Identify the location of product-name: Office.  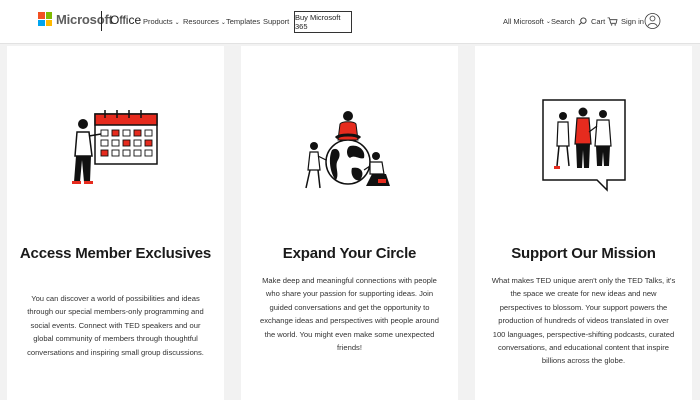
(125, 20).